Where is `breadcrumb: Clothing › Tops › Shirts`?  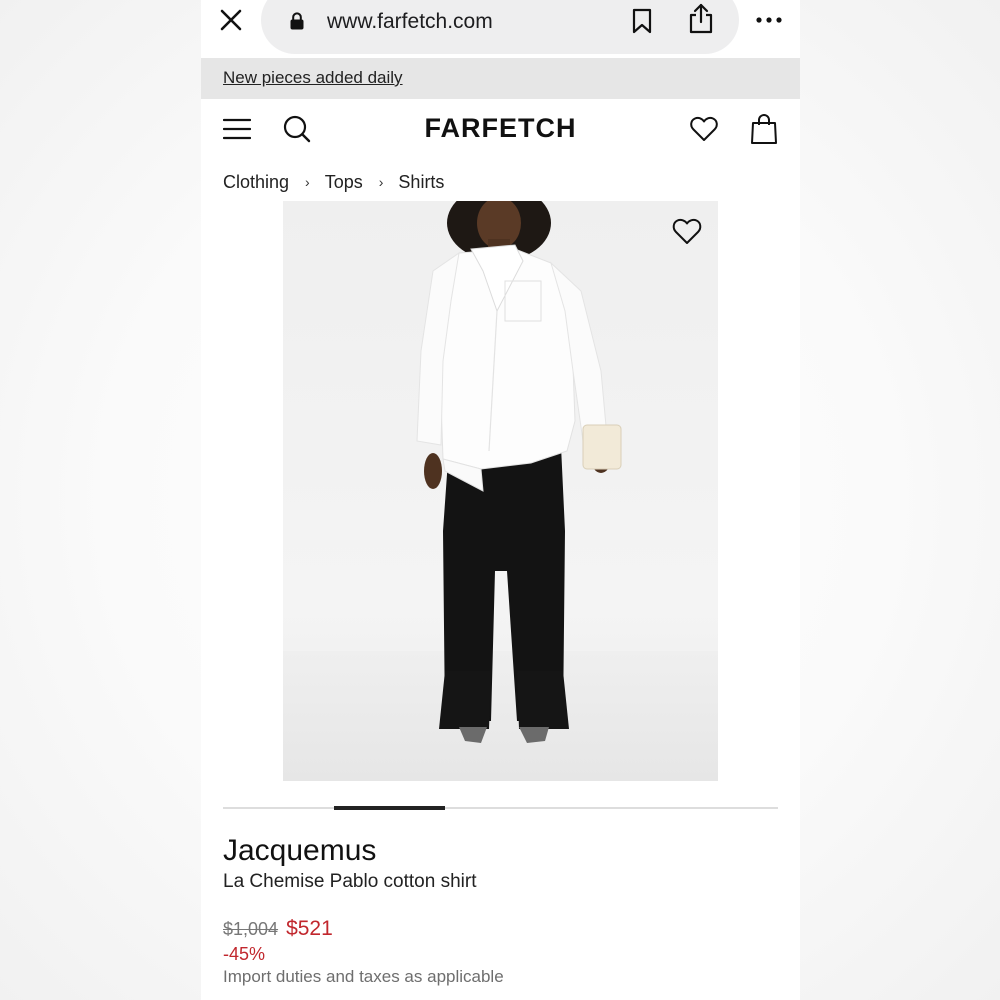 breadcrumb: Clothing › Tops › Shirts is located at coordinates (333, 182).